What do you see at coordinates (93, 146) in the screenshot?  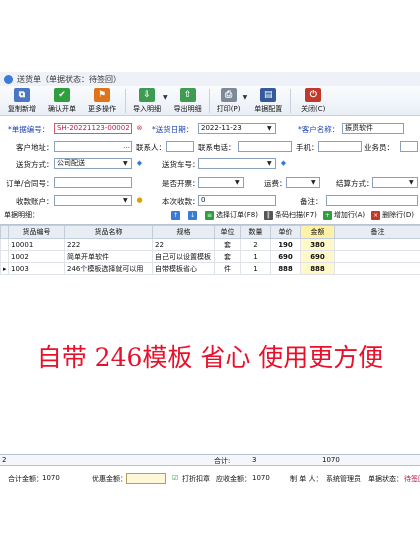 I see `address-field` at bounding box center [93, 146].